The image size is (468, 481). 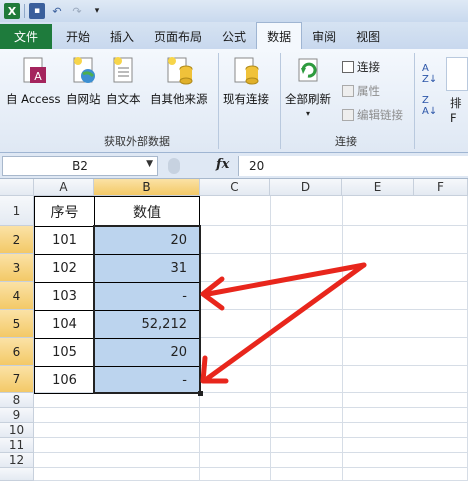 I want to click on from-web-label: 自网站, so click(x=83, y=99).